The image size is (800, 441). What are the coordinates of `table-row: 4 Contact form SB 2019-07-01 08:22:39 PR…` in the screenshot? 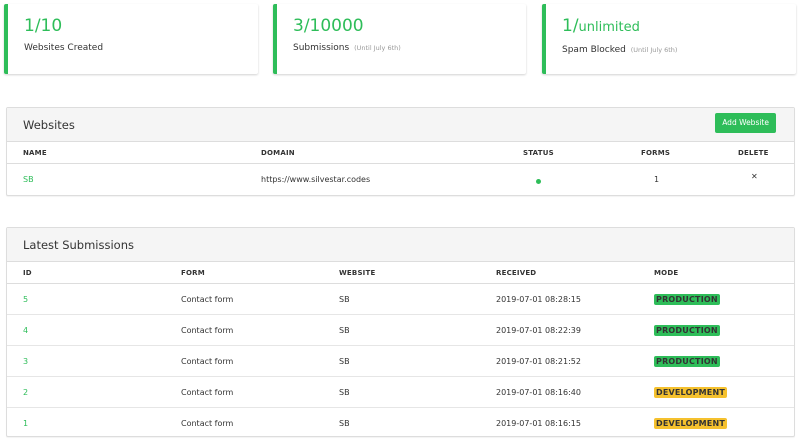 It's located at (400, 330).